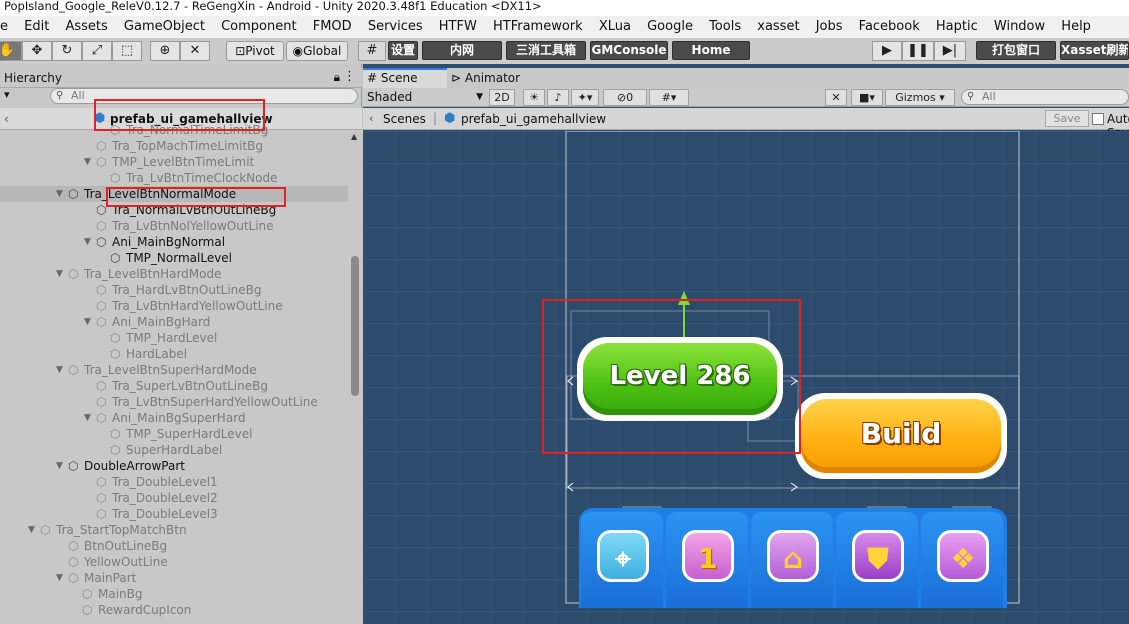 The height and width of the screenshot is (624, 1129). I want to click on audio-icon: ♪, so click(558, 97).